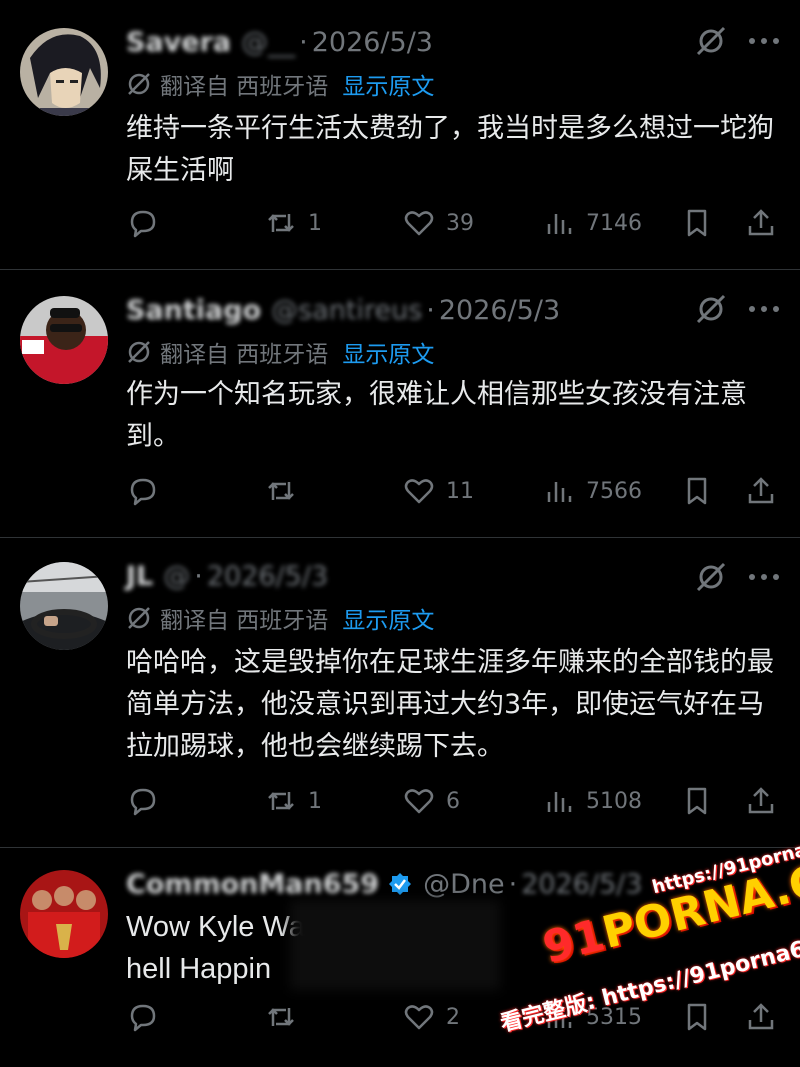  Describe the element at coordinates (252, 884) in the screenshot. I see `display-name: CommonMan659` at that location.